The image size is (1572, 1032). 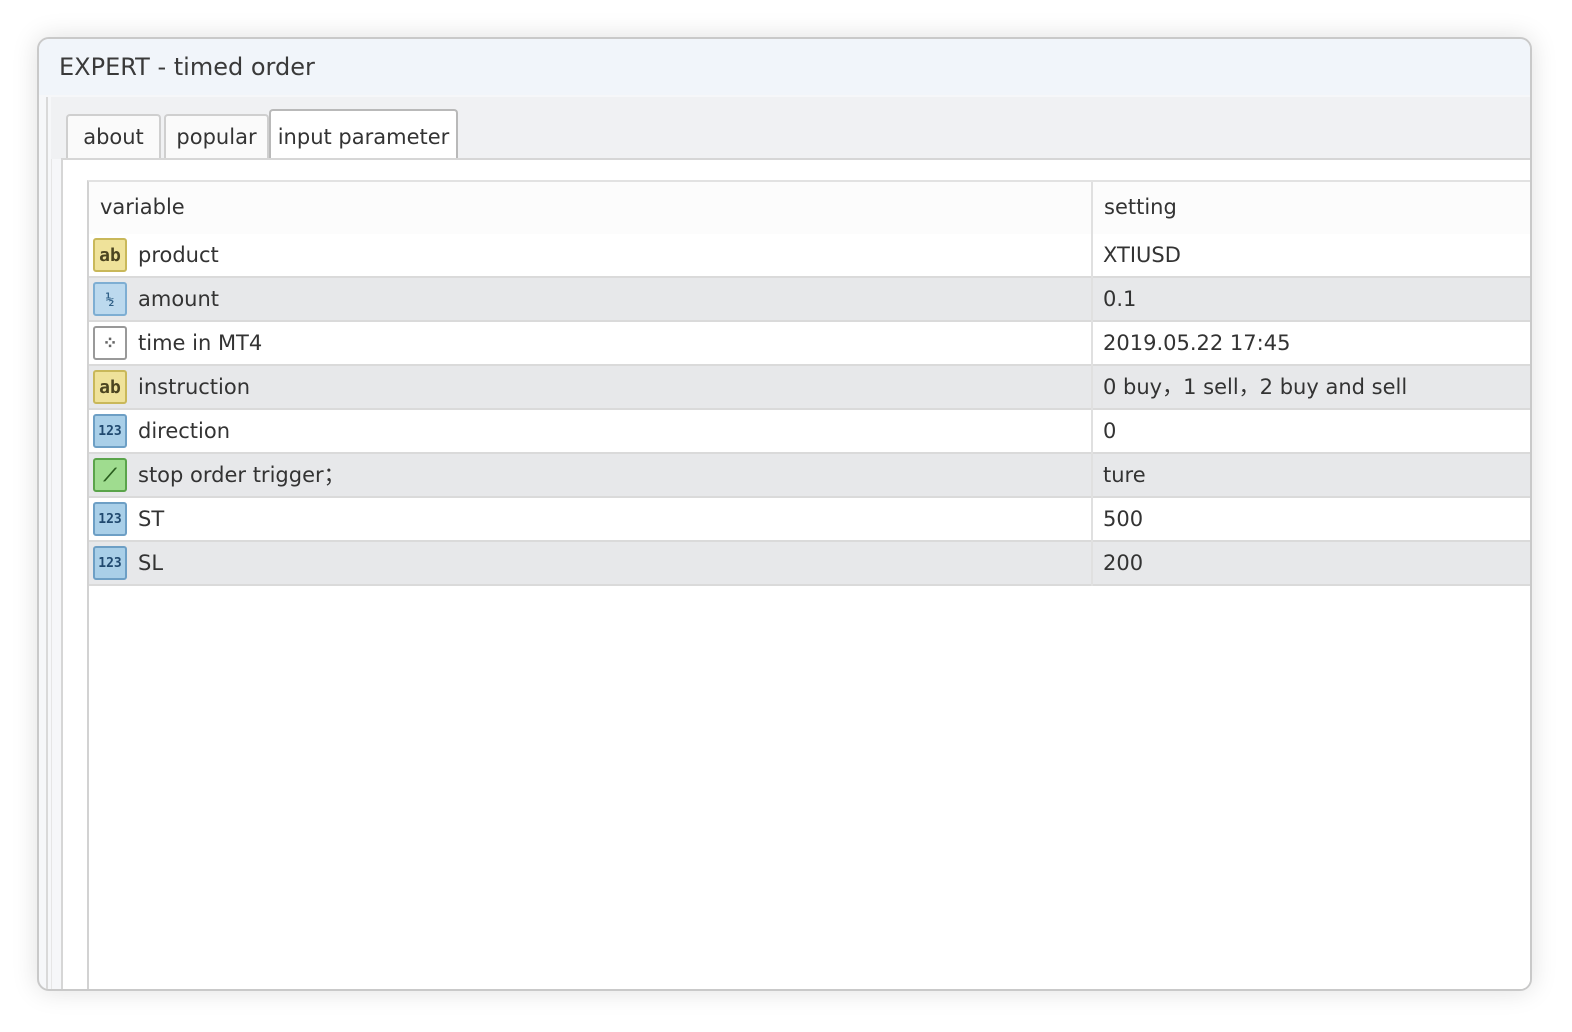 What do you see at coordinates (110, 343) in the screenshot?
I see `datetime-type-icon: ⁘` at bounding box center [110, 343].